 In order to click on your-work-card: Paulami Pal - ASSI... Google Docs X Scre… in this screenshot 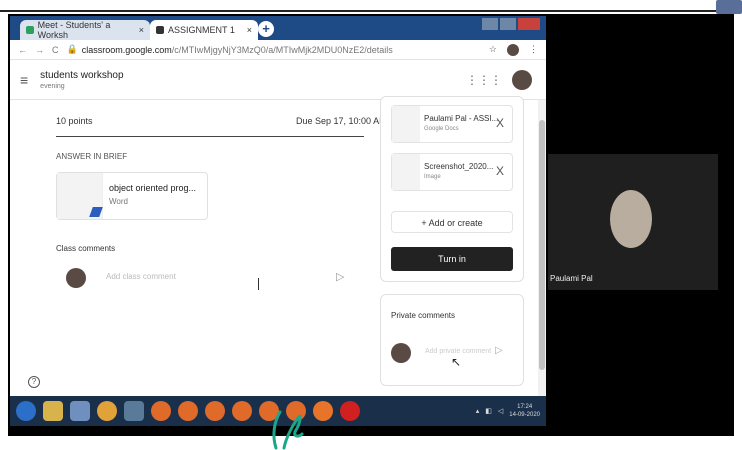, I will do `click(452, 189)`.